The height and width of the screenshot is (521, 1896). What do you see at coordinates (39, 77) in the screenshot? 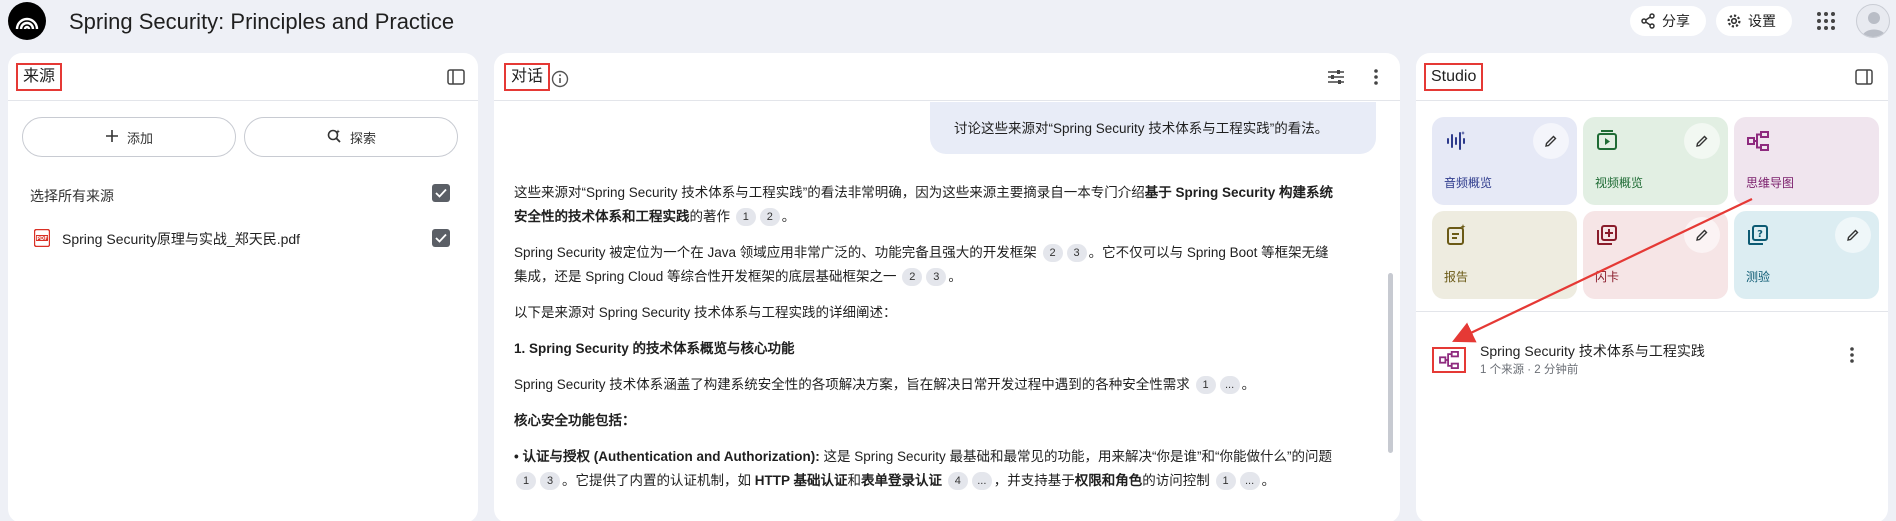
I see `sources-title: 来源` at bounding box center [39, 77].